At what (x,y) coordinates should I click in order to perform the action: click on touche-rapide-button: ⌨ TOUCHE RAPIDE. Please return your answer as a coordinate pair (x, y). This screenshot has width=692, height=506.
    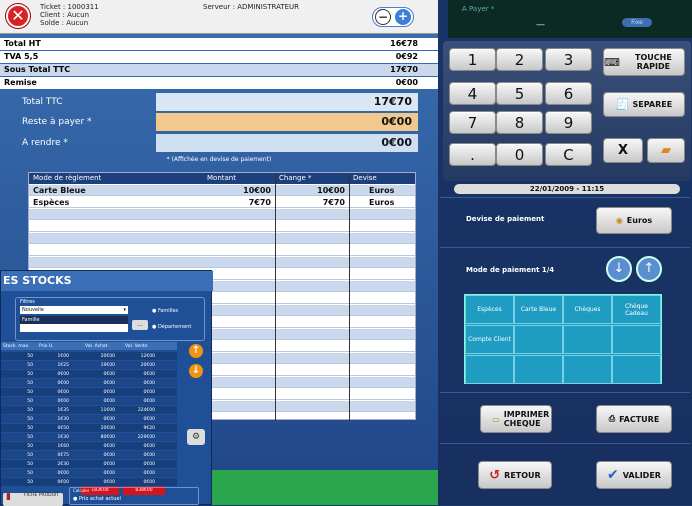
    Looking at the image, I should click on (644, 62).